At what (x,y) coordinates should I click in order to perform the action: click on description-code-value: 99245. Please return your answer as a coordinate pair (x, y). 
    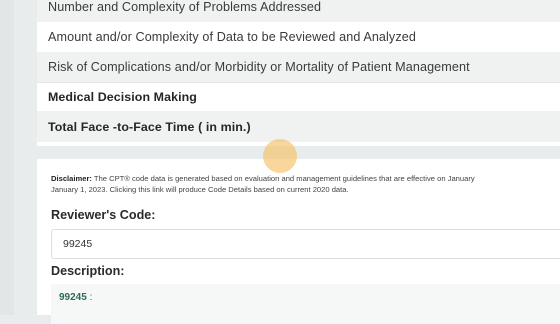
    Looking at the image, I should click on (73, 297).